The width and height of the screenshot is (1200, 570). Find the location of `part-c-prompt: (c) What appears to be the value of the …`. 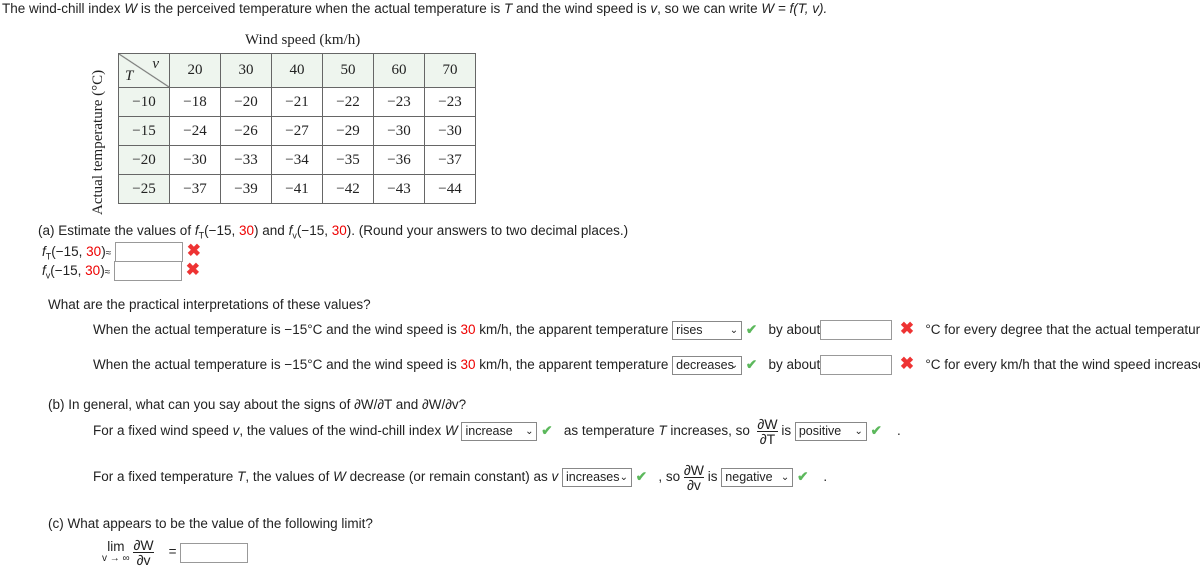

part-c-prompt: (c) What appears to be the value of the … is located at coordinates (210, 523).